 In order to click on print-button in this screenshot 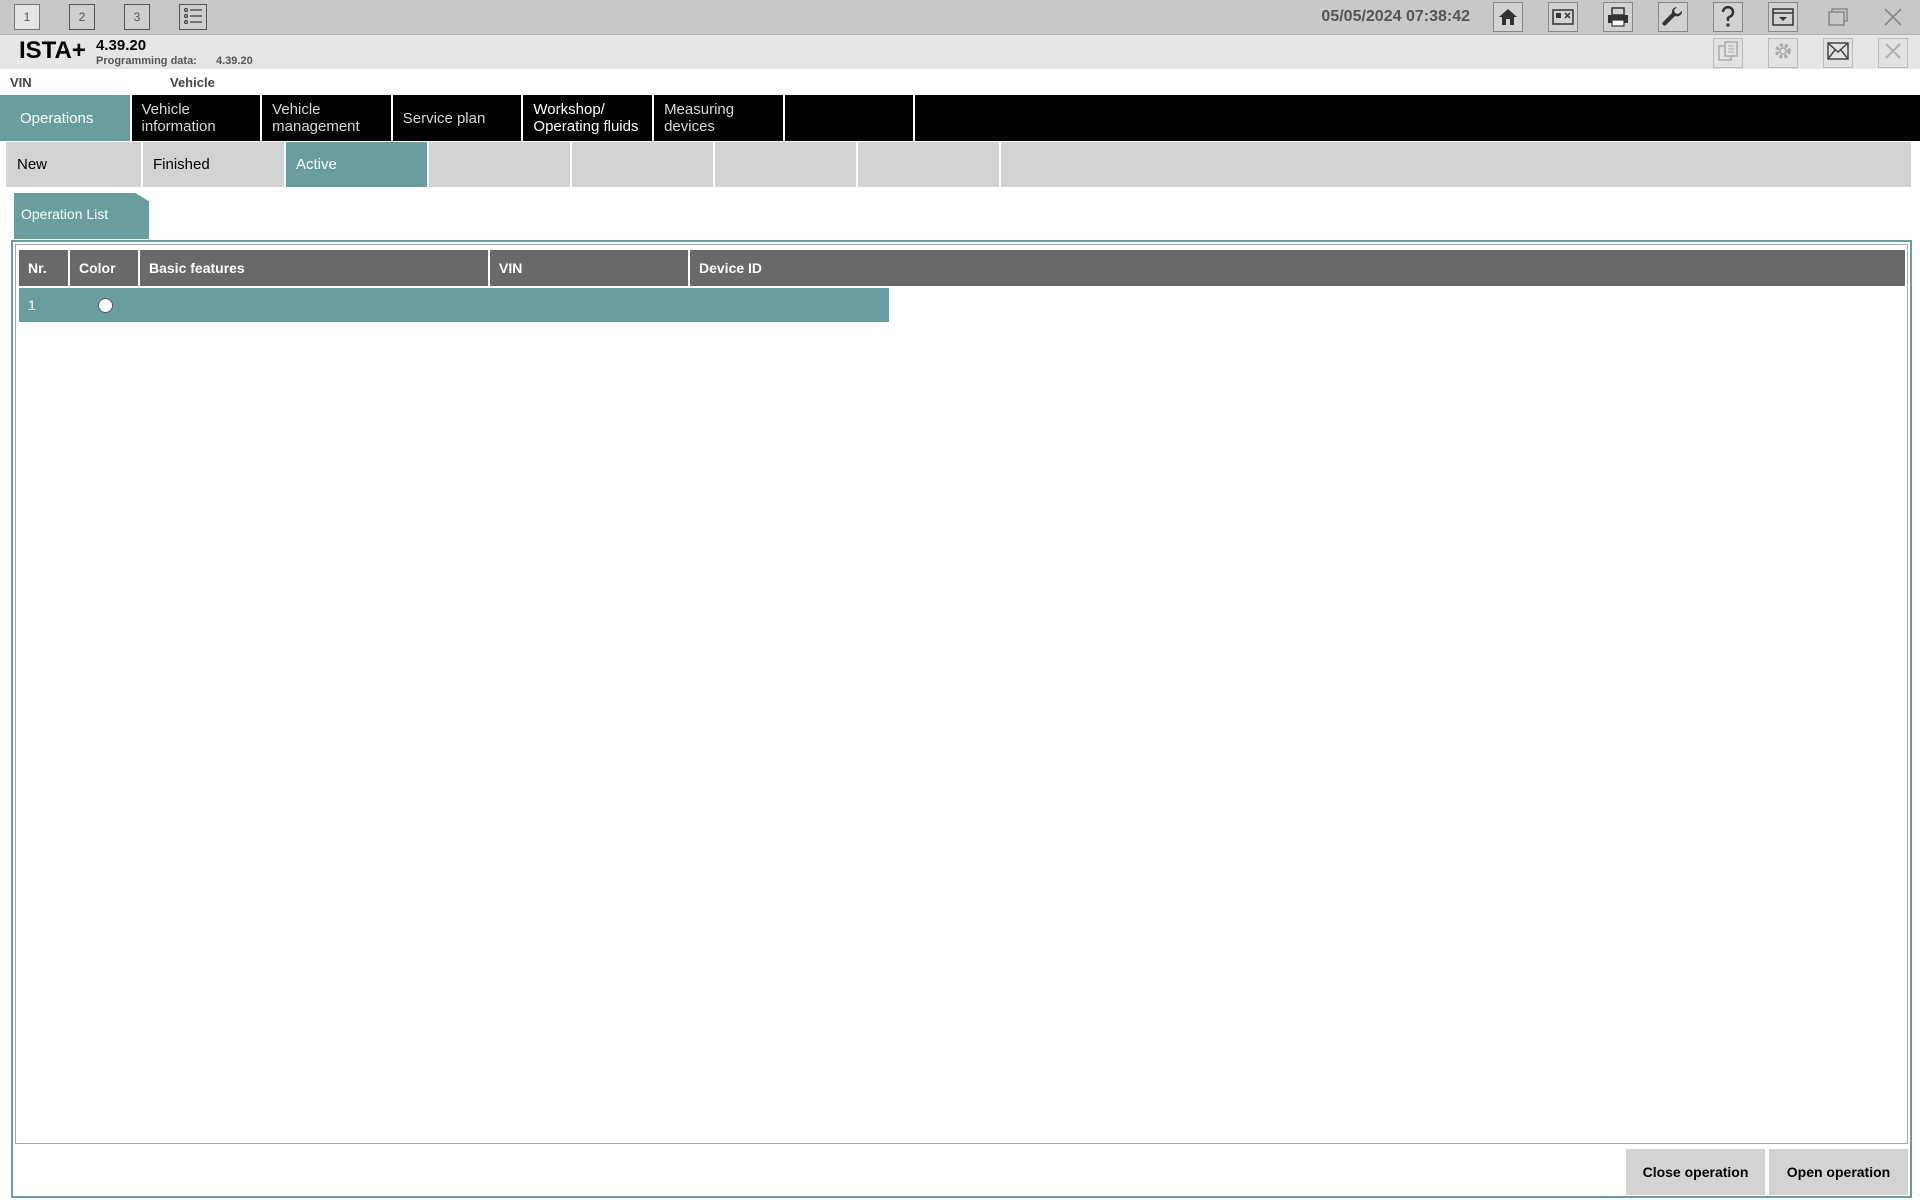, I will do `click(1618, 17)`.